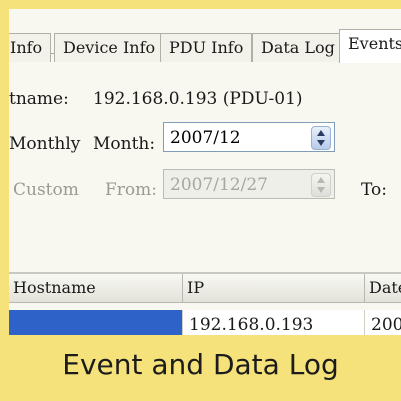 The image size is (401, 401). I want to click on from-value: 2007/12/27, so click(219, 185).